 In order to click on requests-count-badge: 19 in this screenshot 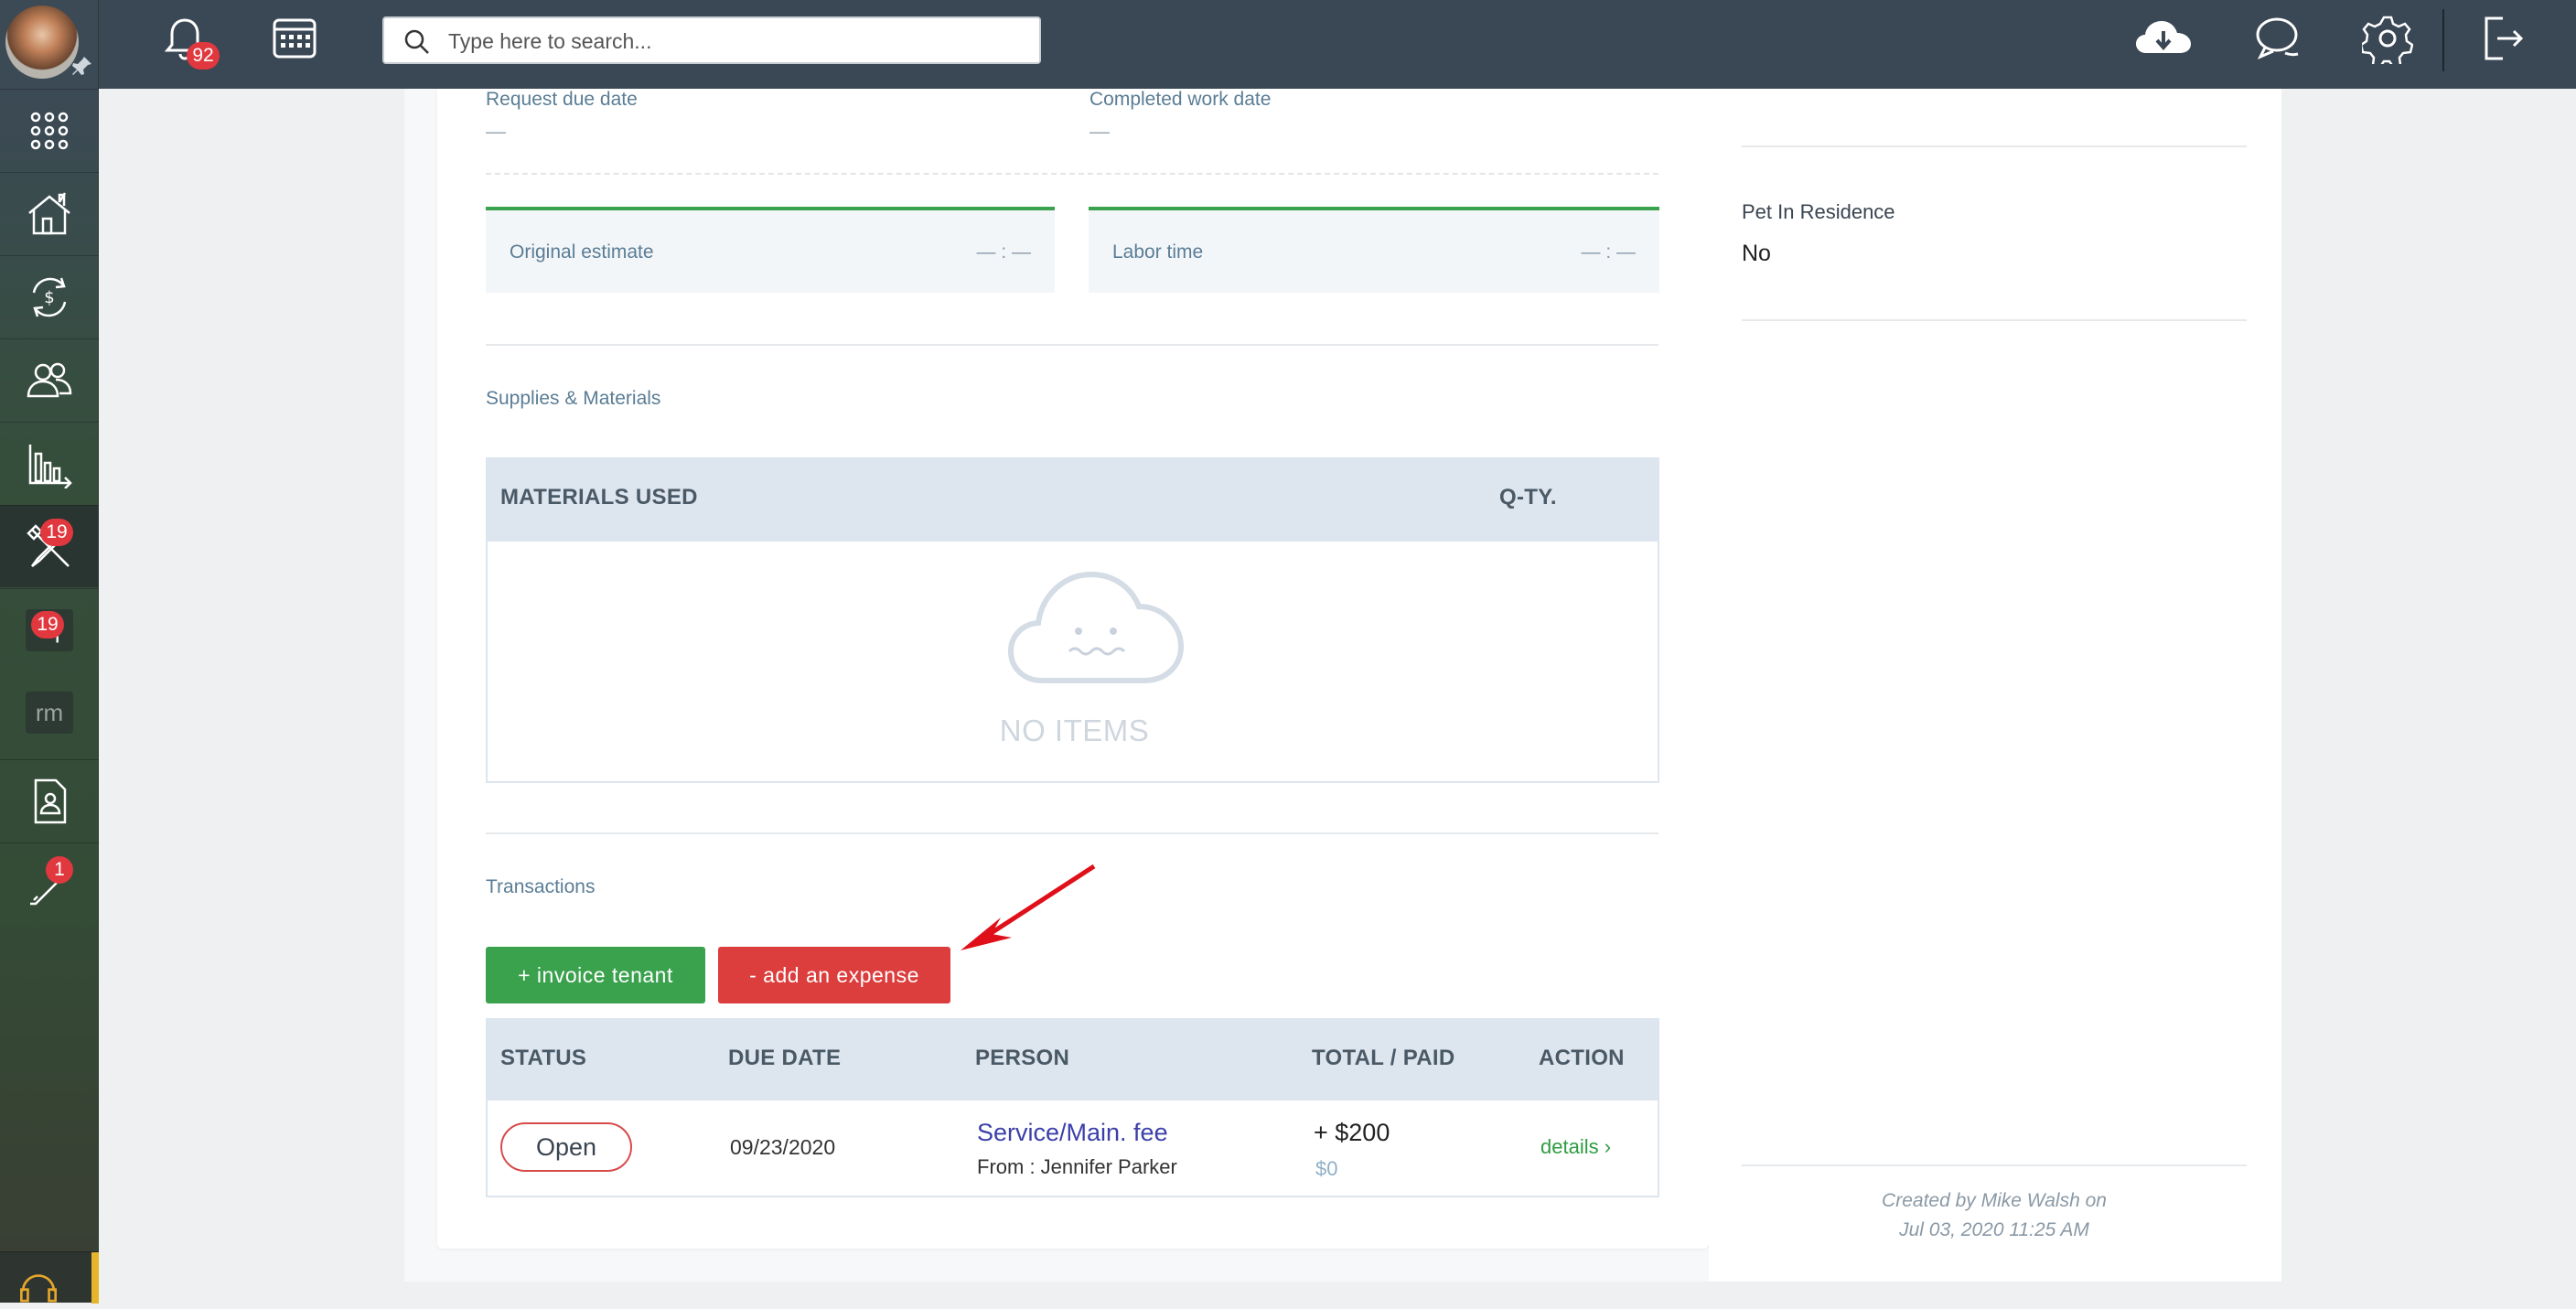, I will do `click(47, 624)`.